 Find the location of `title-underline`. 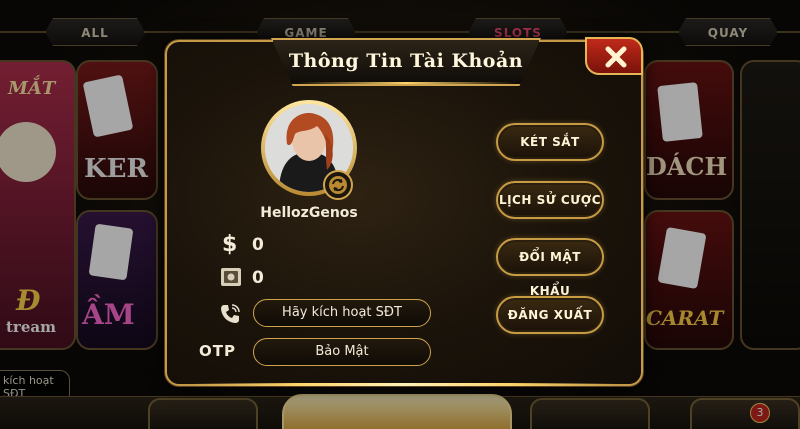

title-underline is located at coordinates (406, 83).